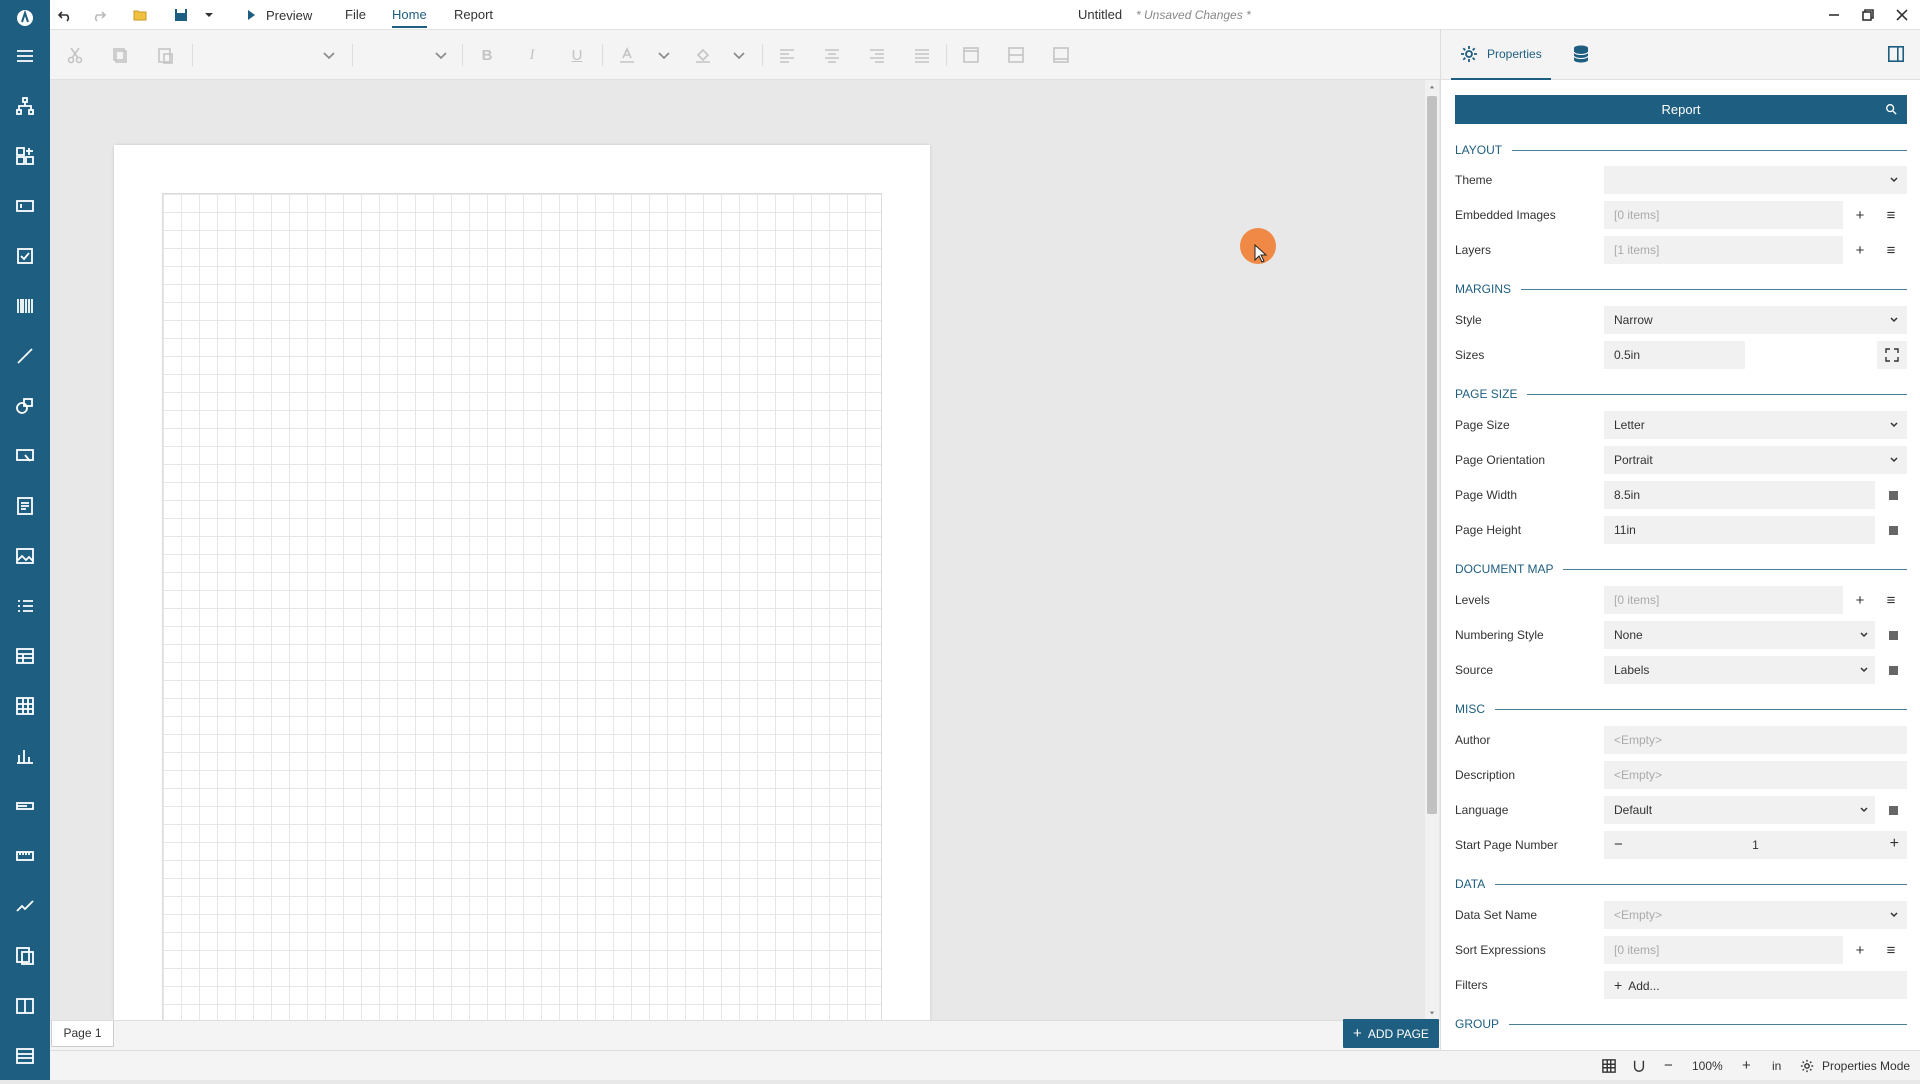  I want to click on page-width-field: 8.5in, so click(1739, 495).